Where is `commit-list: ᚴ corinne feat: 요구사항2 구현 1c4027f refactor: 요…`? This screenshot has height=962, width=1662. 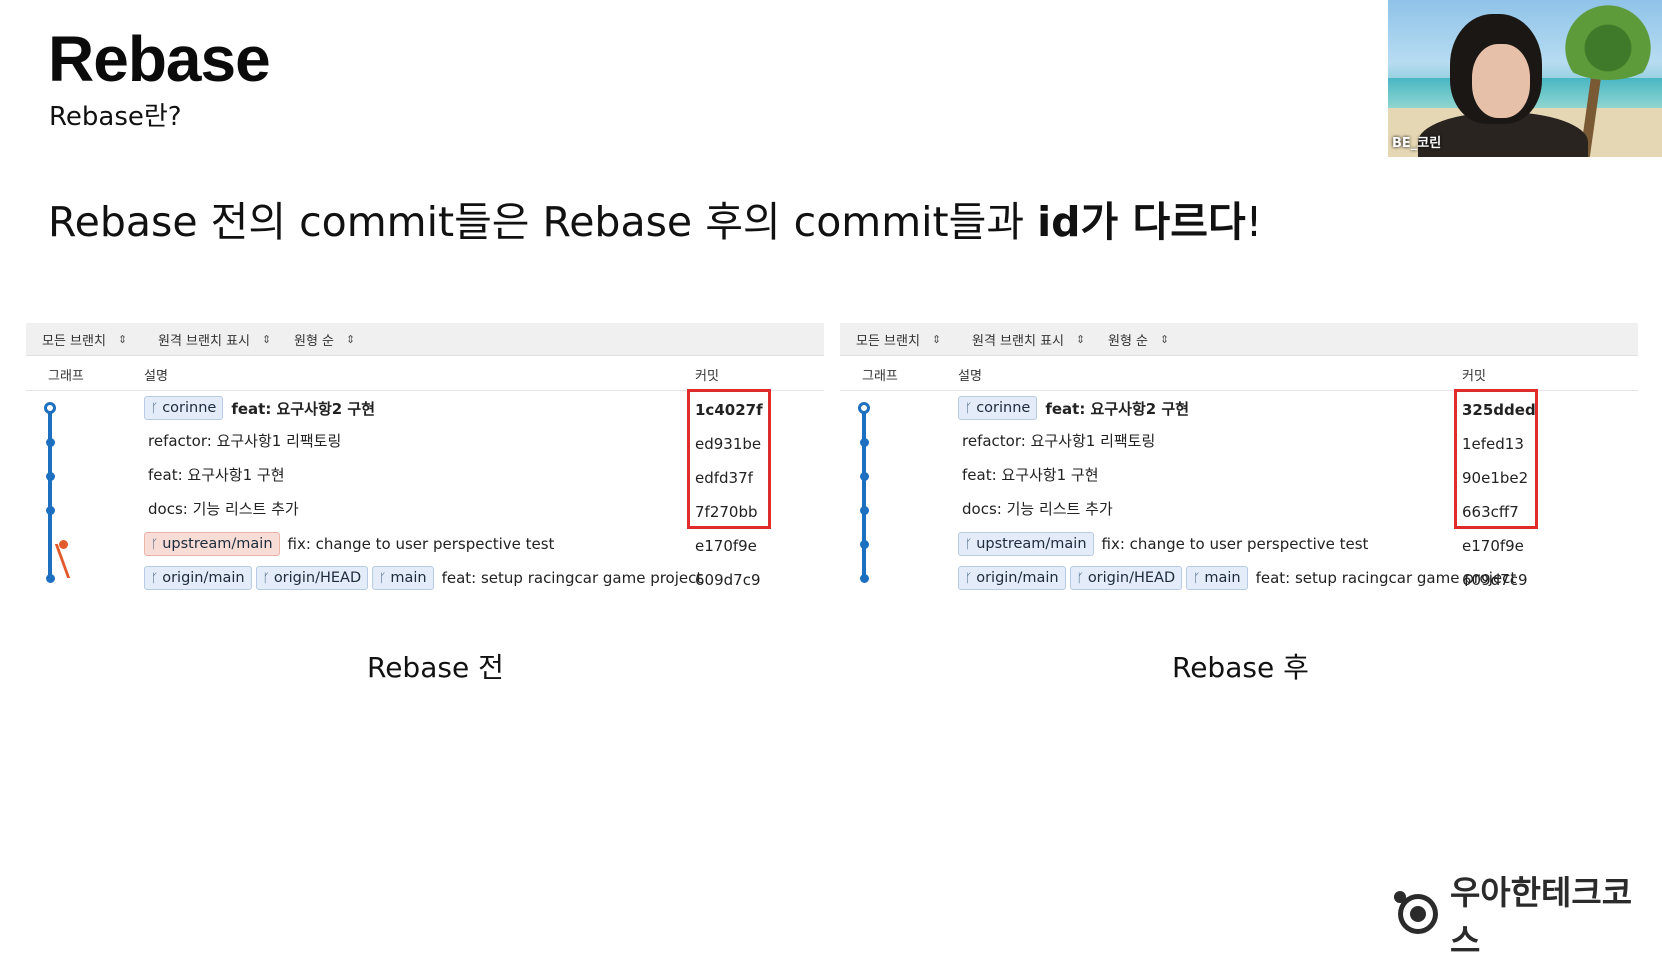
commit-list: ᚴ corinne feat: 요구사항2 구현 1c4027f refactor: 요… is located at coordinates (425, 492).